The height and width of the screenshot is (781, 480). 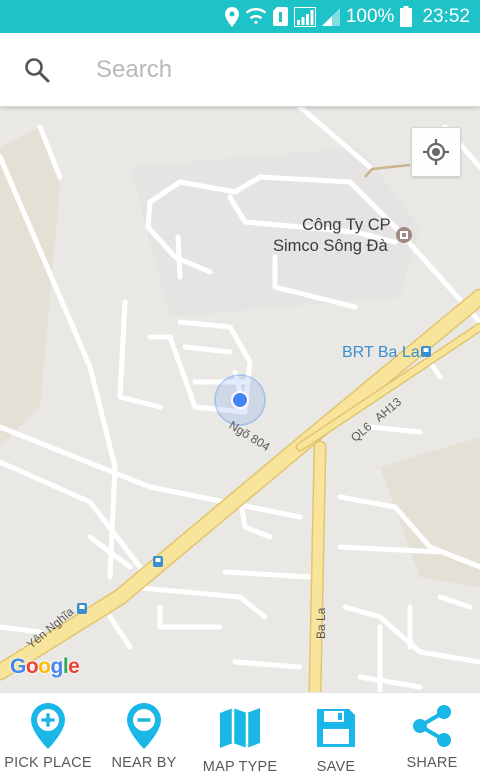 I want to click on poi-label: Simco Sông Đà, so click(x=330, y=246).